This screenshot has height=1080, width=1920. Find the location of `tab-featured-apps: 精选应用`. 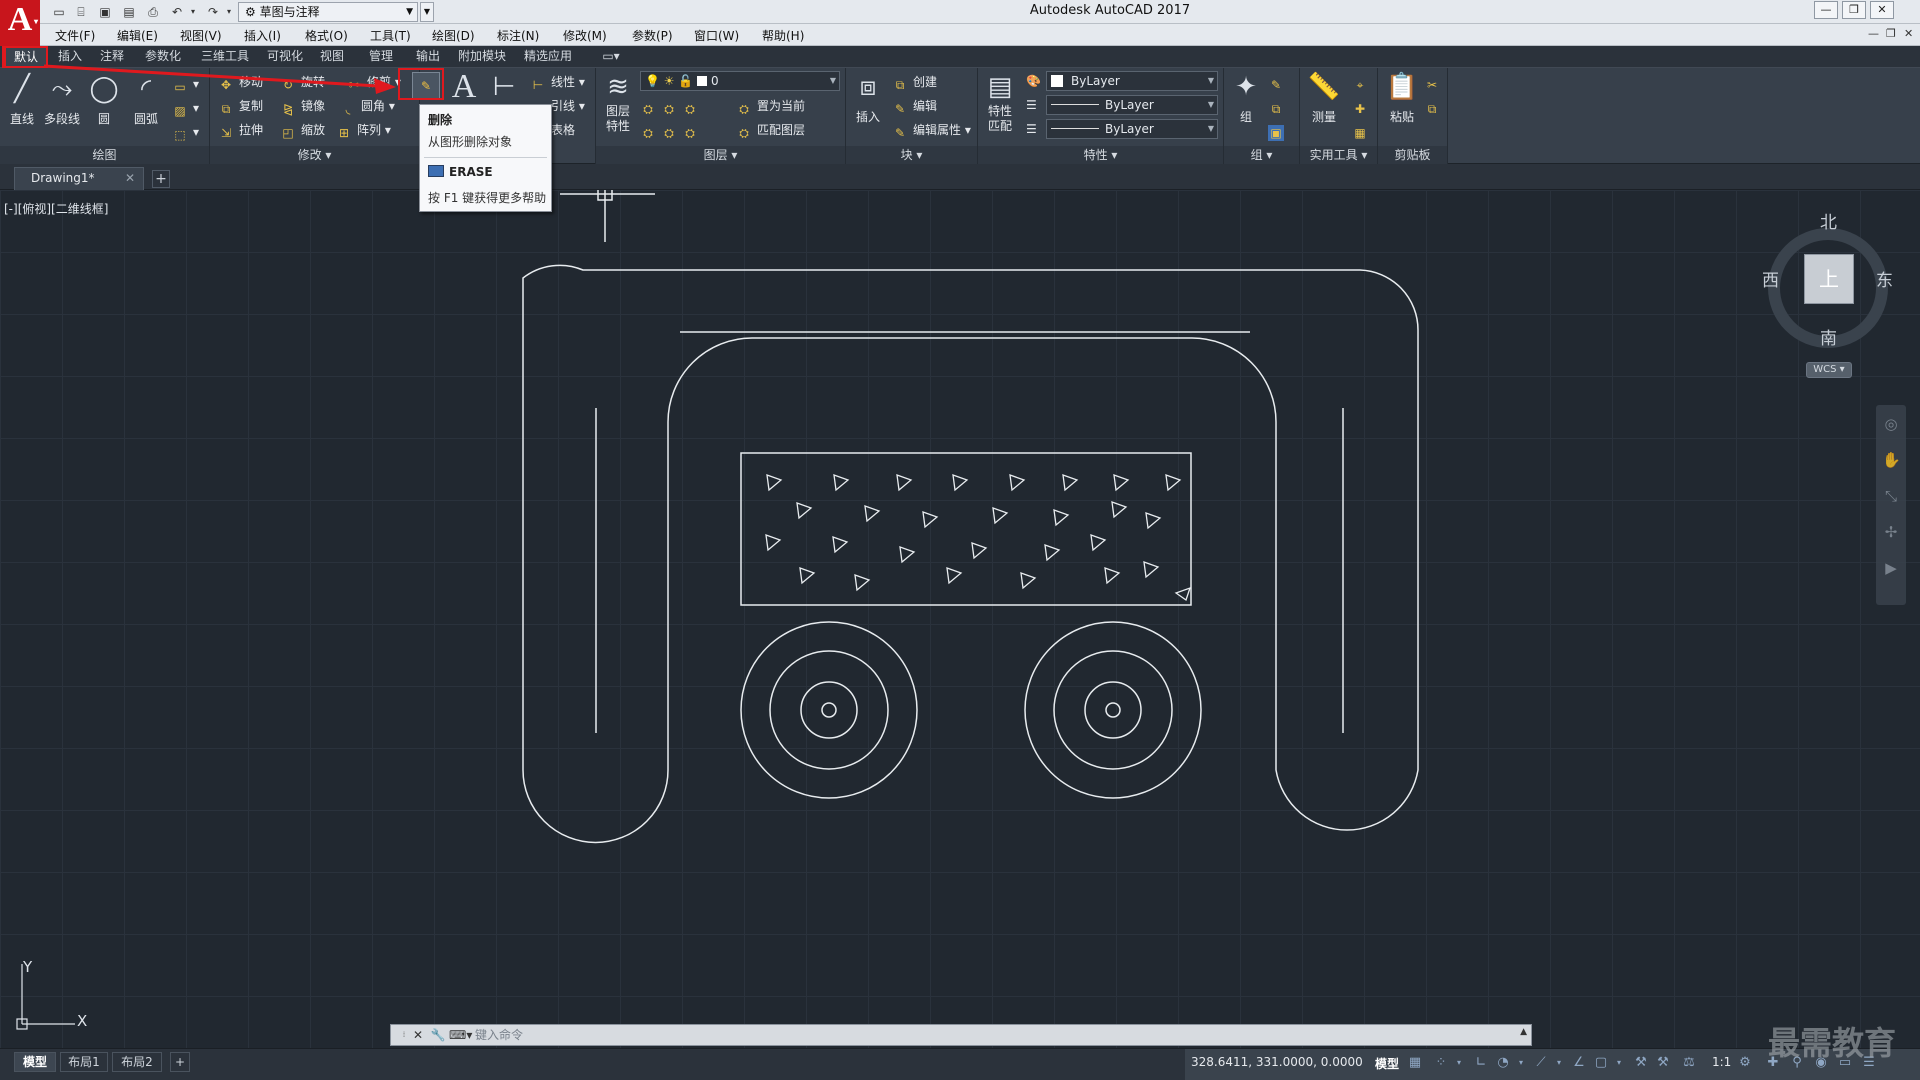

tab-featured-apps: 精选应用 is located at coordinates (548, 57).